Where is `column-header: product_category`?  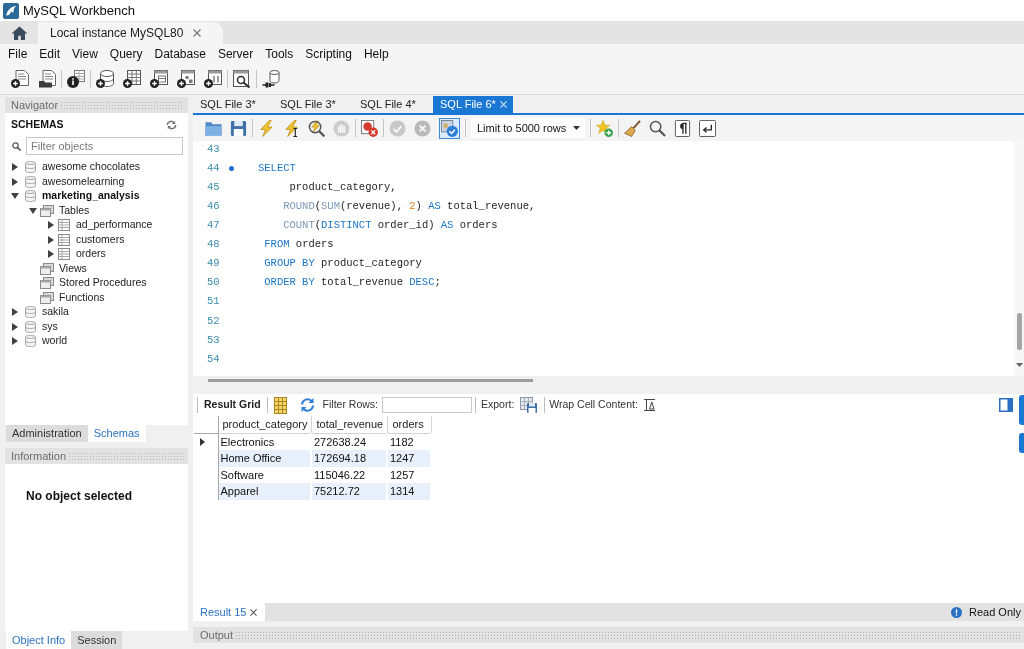
column-header: product_category is located at coordinates (264, 424).